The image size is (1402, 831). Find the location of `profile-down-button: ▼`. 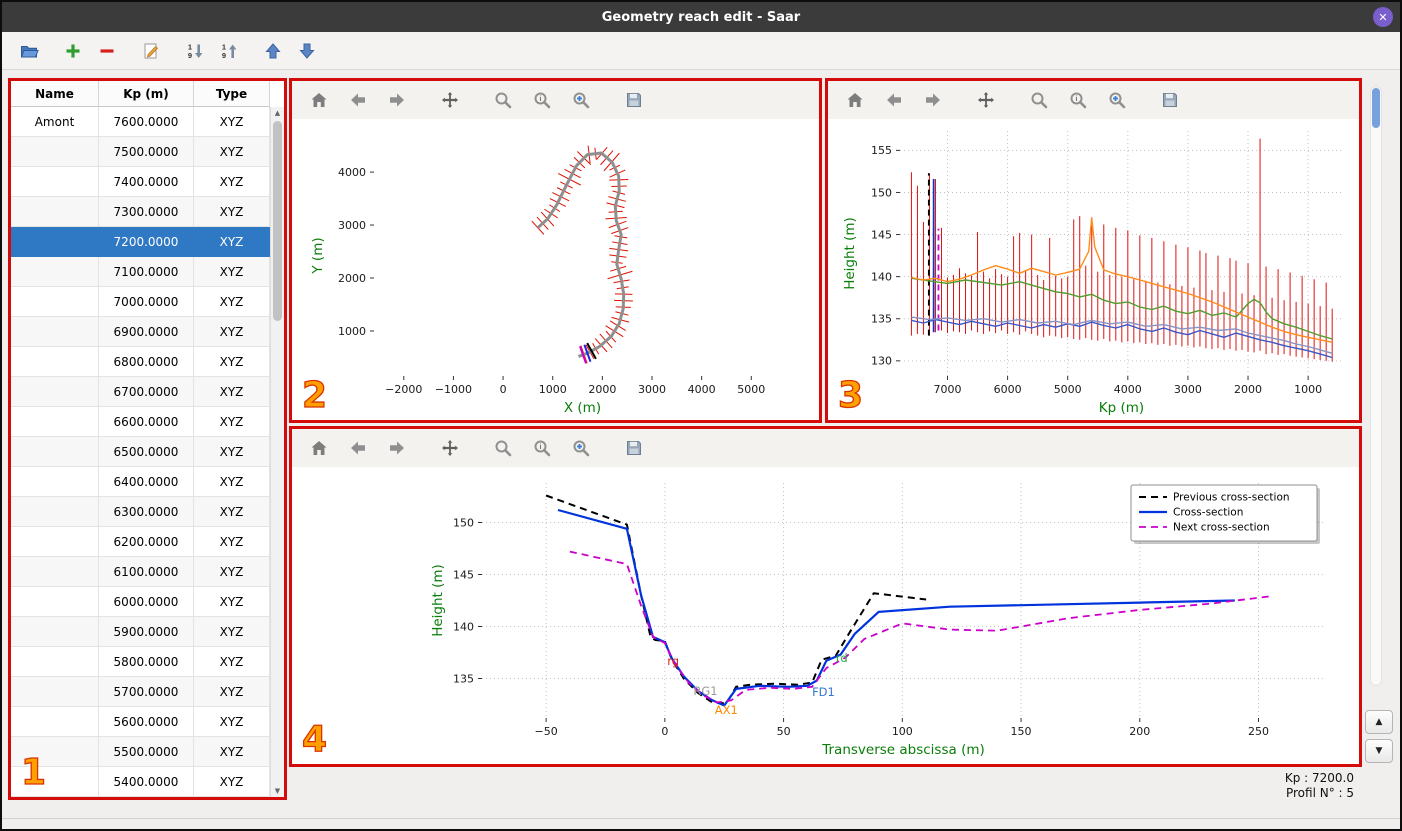

profile-down-button: ▼ is located at coordinates (1379, 751).